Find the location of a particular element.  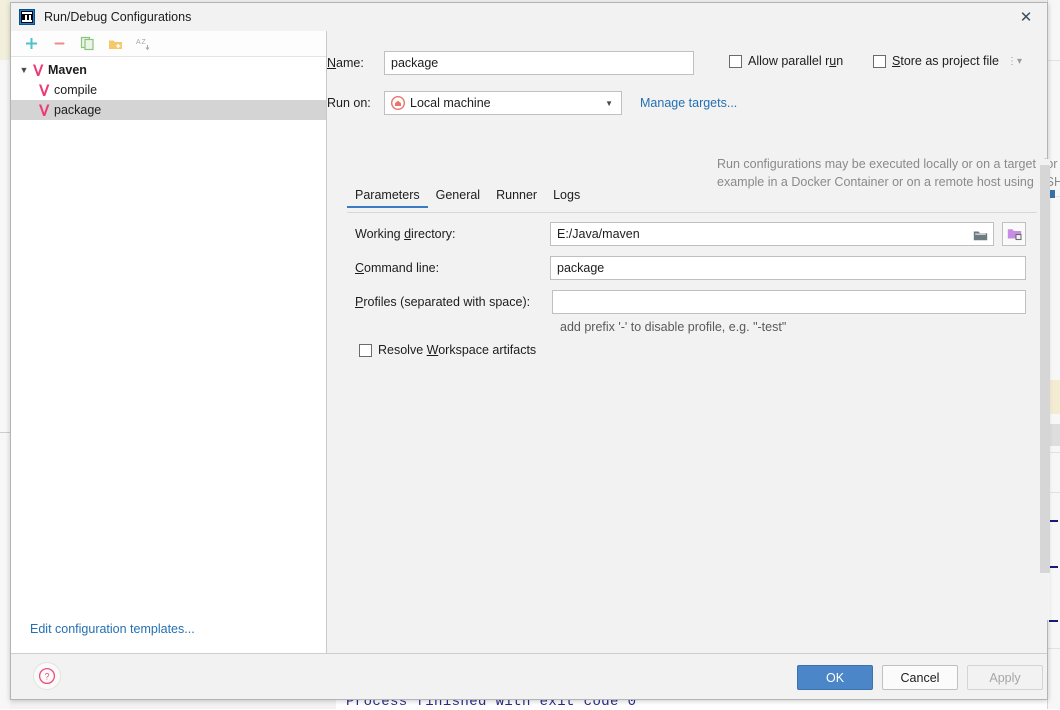

browse-folder-icon is located at coordinates (980, 235).